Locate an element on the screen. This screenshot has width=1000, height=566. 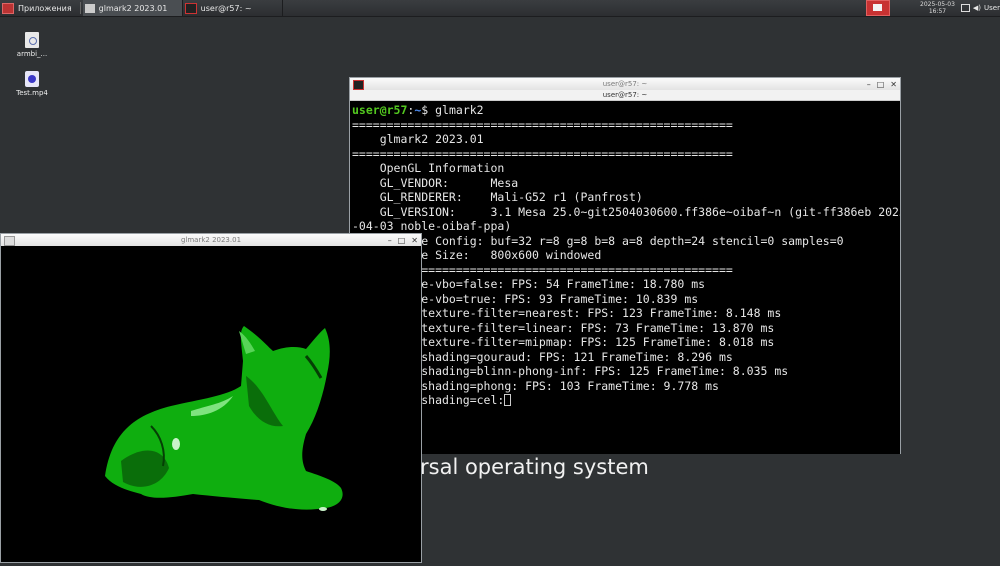
cat-paw-specular is located at coordinates (323, 509).